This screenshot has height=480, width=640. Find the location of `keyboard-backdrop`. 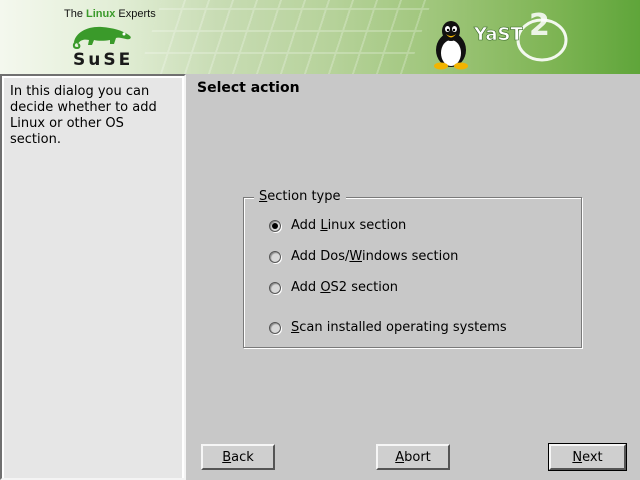

keyboard-backdrop is located at coordinates (285, 37).